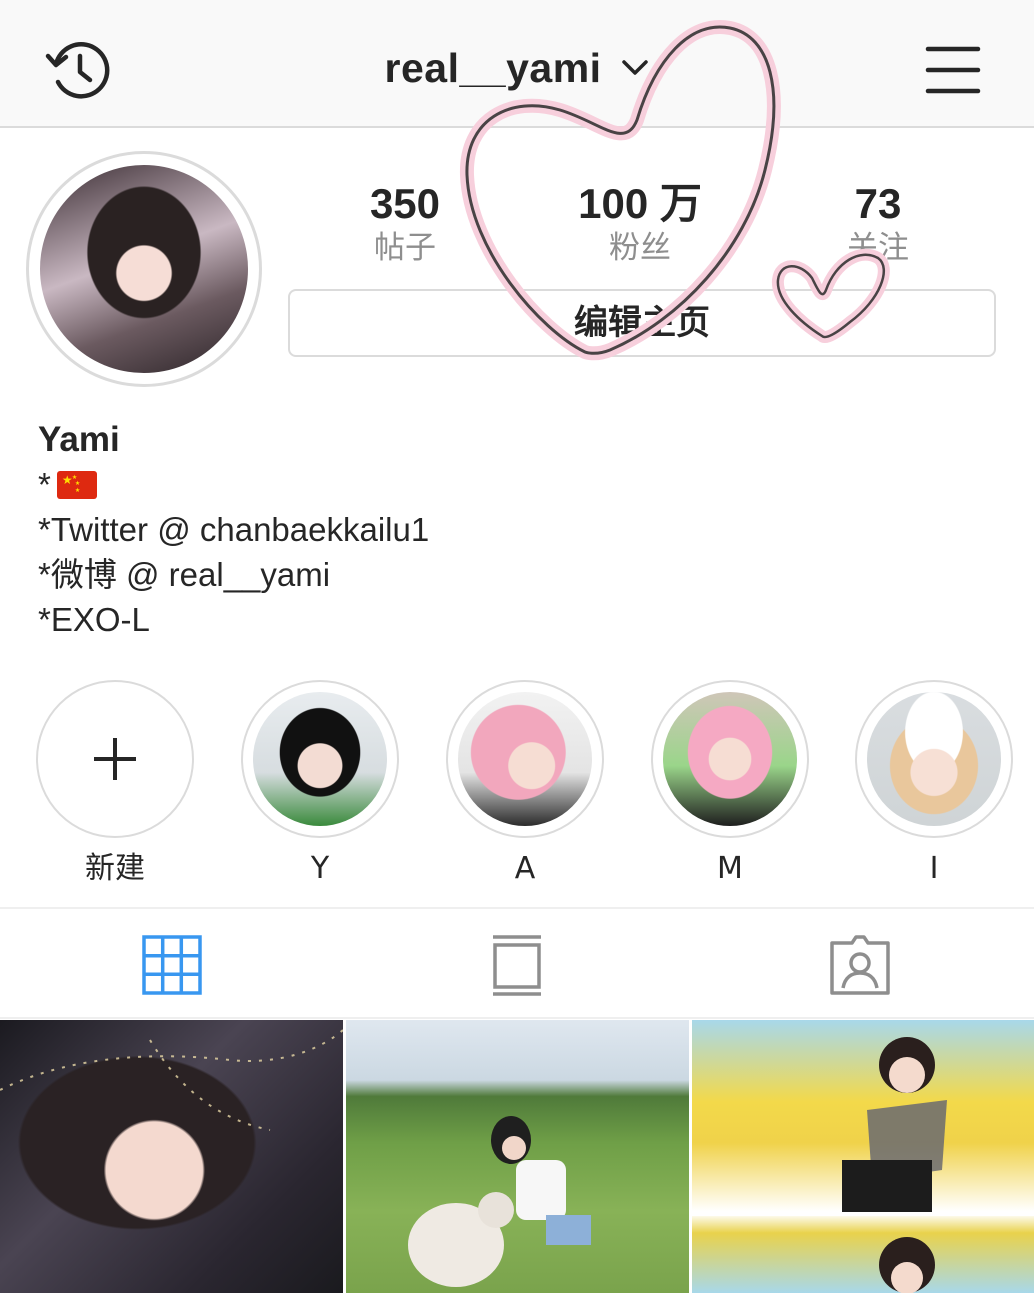  Describe the element at coordinates (525, 868) in the screenshot. I see `highlight-label: A` at that location.